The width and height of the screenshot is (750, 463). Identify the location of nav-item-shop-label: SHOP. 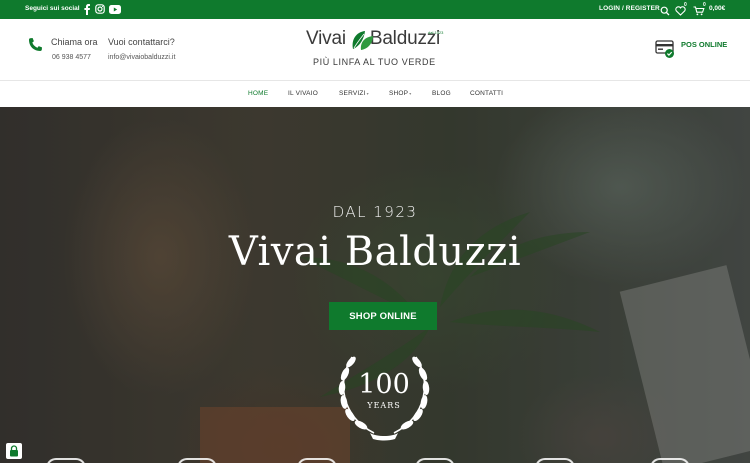
(399, 93).